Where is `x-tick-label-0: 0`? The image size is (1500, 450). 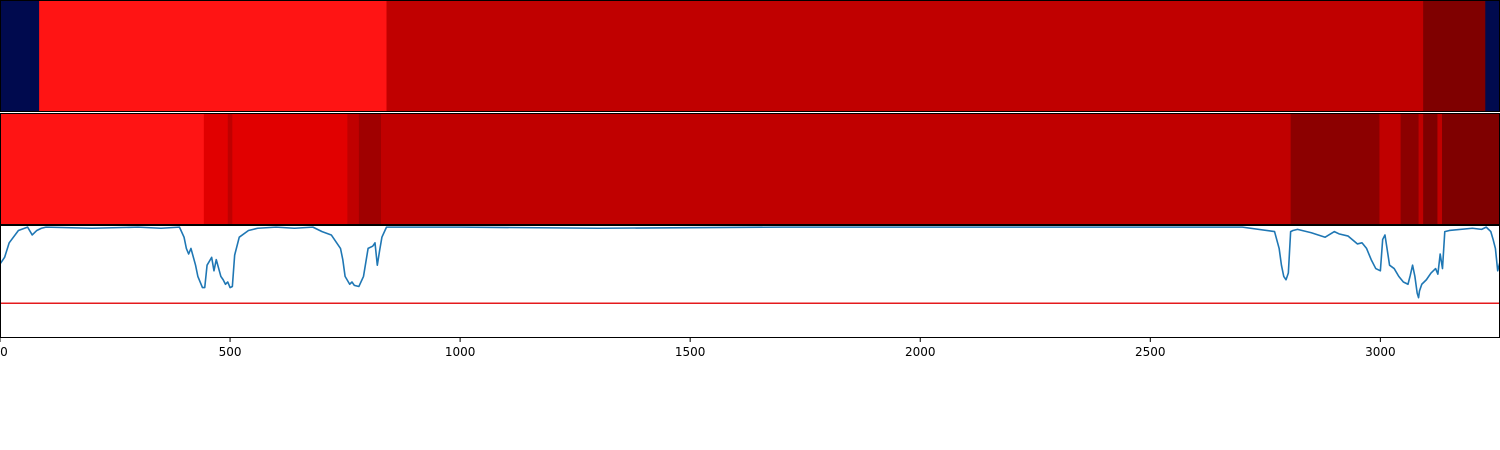 x-tick-label-0: 0 is located at coordinates (4, 352).